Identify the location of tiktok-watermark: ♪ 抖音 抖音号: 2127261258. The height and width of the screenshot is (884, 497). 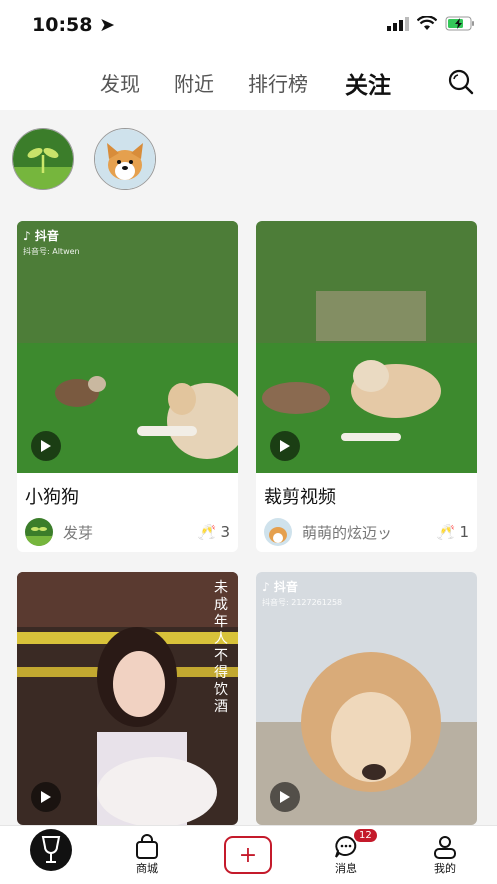
(302, 593).